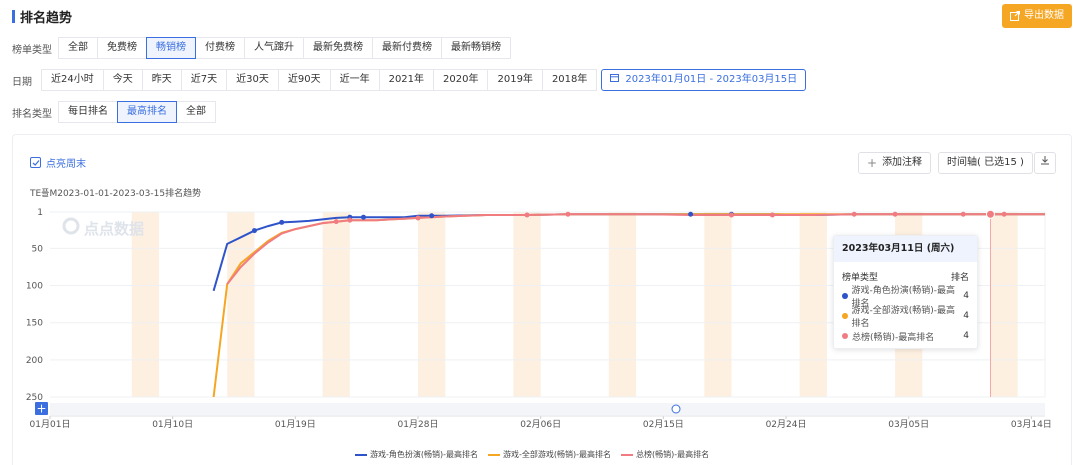 This screenshot has width=1080, height=465. Describe the element at coordinates (50, 424) in the screenshot. I see `x-tick-label: 01月01日` at that location.